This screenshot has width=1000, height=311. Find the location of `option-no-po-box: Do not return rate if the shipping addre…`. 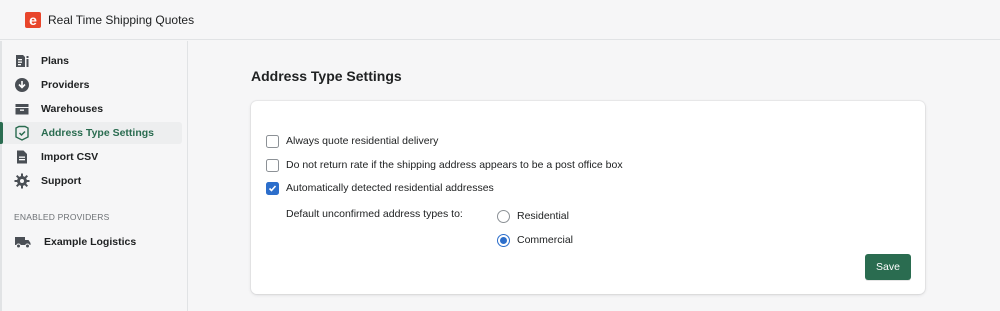

option-no-po-box: Do not return rate if the shipping addre… is located at coordinates (444, 165).